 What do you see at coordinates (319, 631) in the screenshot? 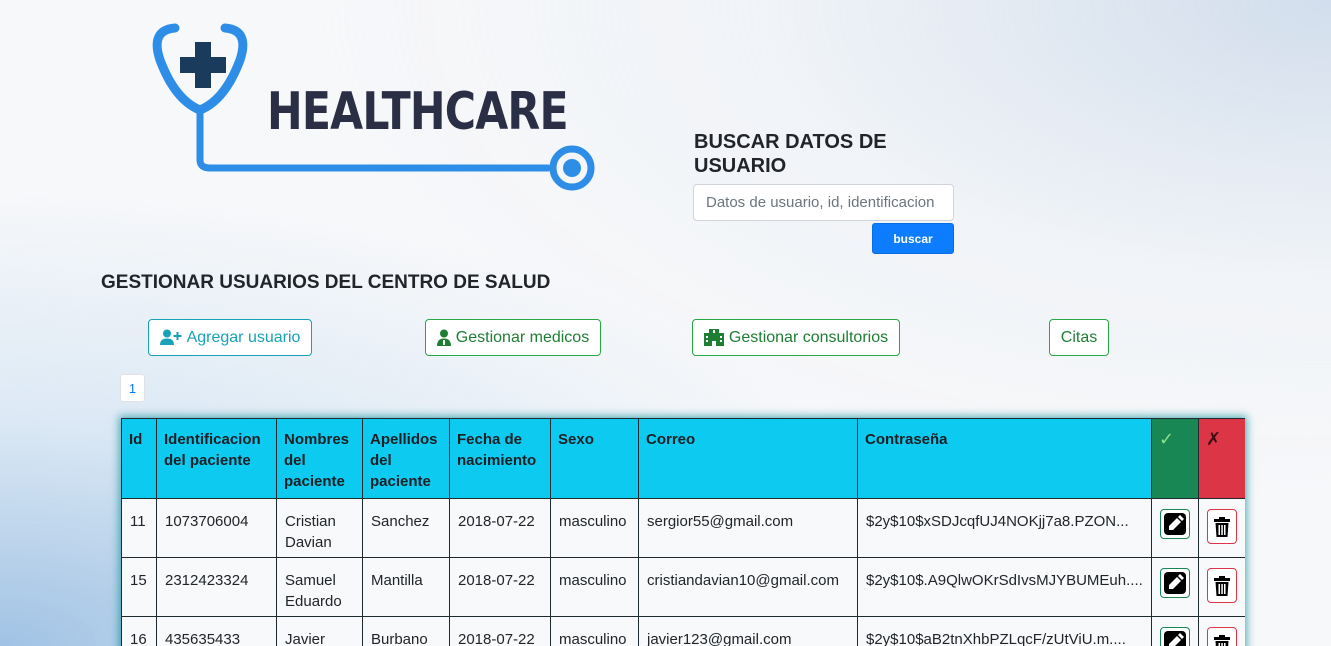
I see `cell-nombres: Javier` at bounding box center [319, 631].